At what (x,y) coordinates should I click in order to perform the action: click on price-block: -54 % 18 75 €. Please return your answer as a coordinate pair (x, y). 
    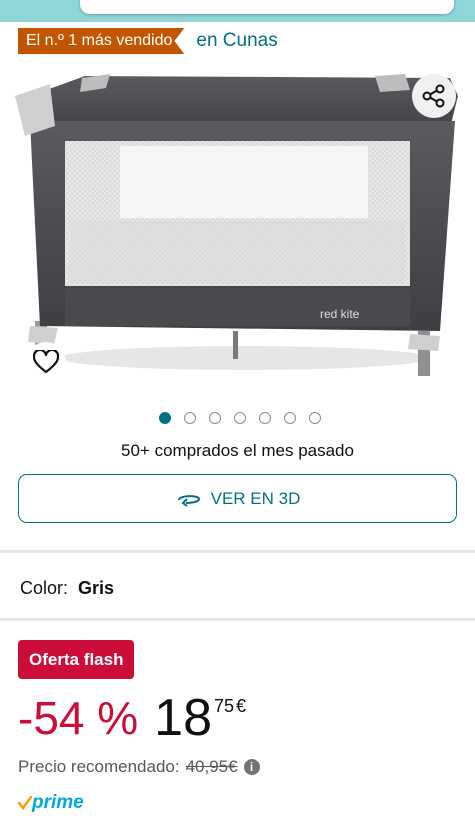
    Looking at the image, I should click on (132, 718).